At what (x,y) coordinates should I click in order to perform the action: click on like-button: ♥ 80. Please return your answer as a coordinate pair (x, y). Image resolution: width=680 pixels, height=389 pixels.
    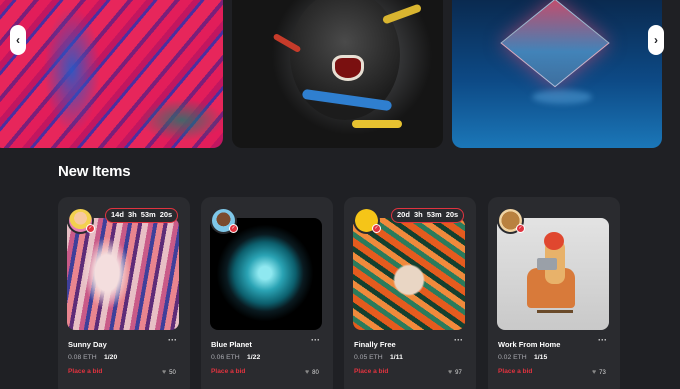
    Looking at the image, I should click on (312, 372).